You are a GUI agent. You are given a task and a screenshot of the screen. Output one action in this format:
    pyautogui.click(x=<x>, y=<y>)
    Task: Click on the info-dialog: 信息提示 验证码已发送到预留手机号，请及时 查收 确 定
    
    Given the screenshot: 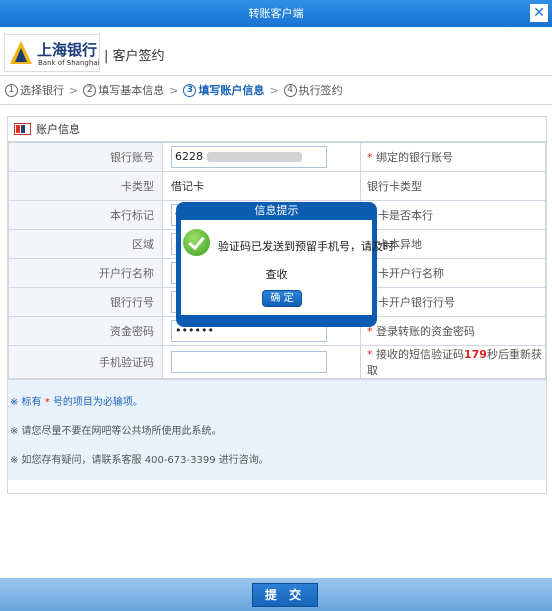 What is the action you would take?
    pyautogui.click(x=285, y=264)
    